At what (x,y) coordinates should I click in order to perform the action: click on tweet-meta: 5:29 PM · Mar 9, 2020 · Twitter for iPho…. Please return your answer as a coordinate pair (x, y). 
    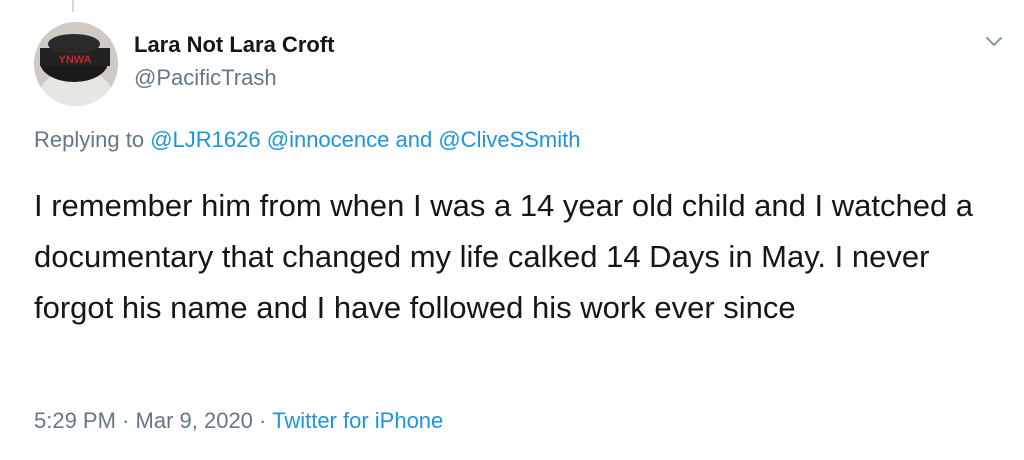
    Looking at the image, I should click on (238, 421).